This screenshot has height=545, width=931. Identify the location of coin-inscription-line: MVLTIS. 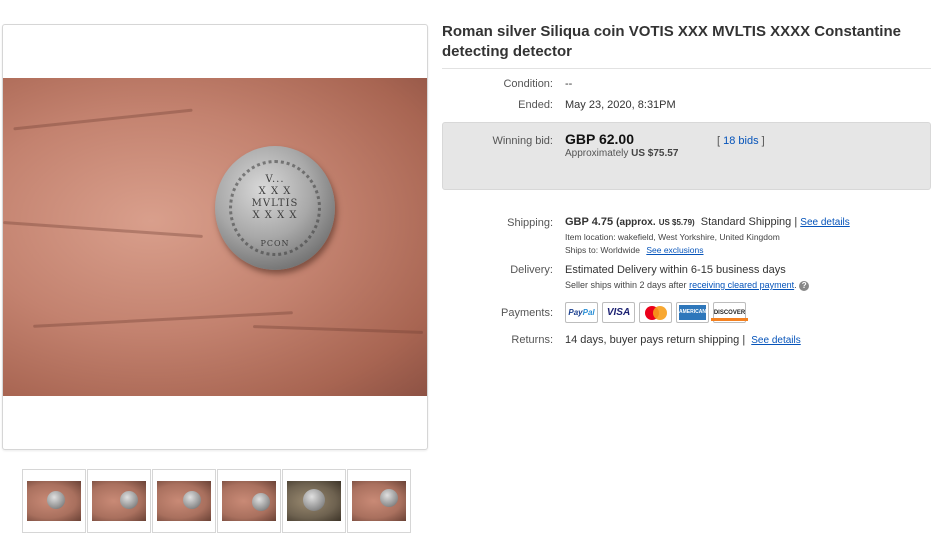
(275, 203).